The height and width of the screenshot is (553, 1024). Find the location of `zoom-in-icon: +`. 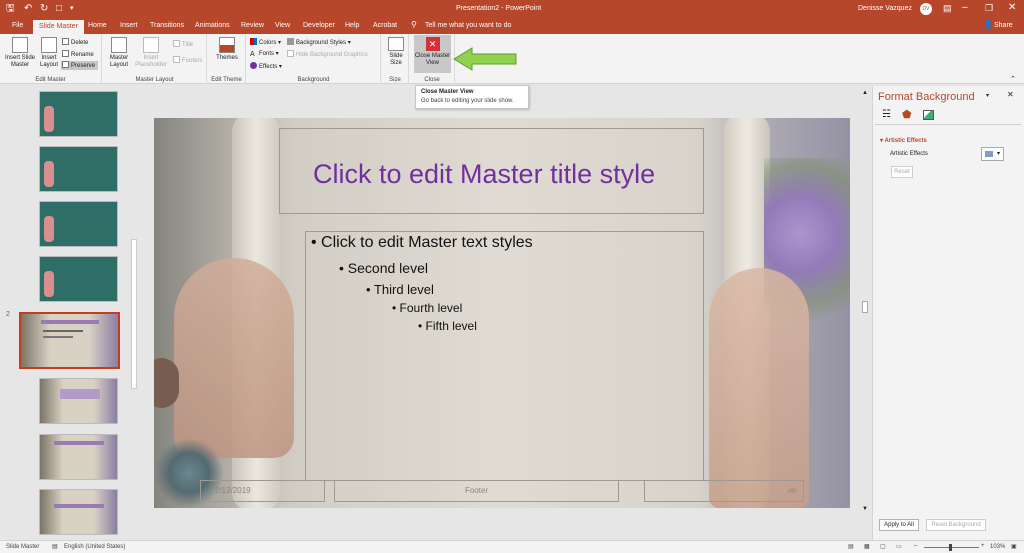

zoom-in-icon: + is located at coordinates (983, 546).